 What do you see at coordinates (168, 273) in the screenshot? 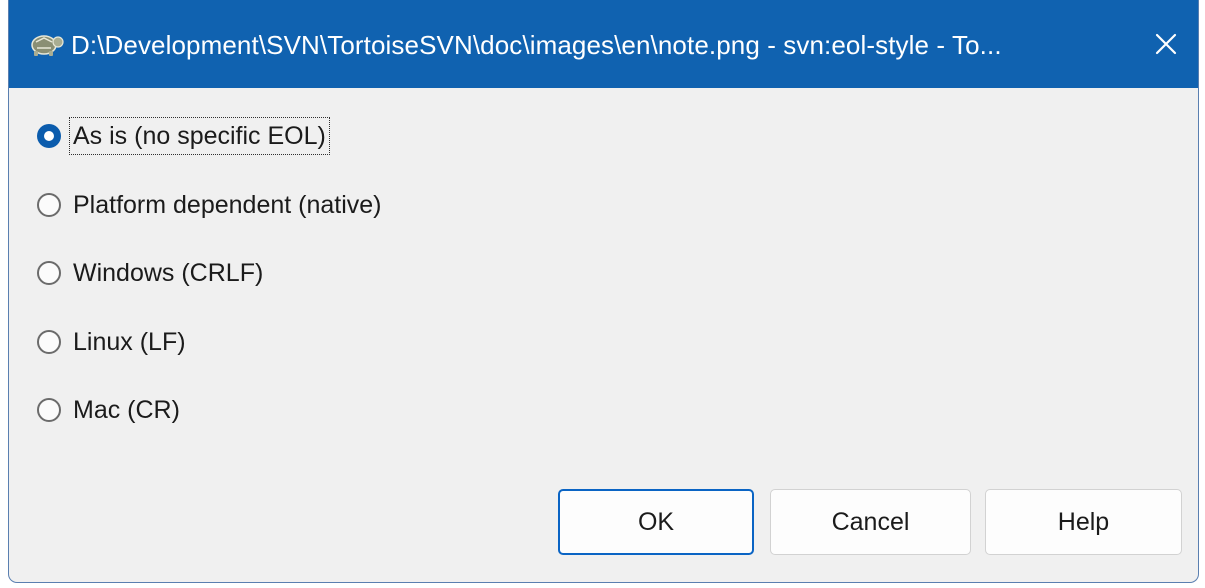
I see `option-label: Windows (CRLF)` at bounding box center [168, 273].